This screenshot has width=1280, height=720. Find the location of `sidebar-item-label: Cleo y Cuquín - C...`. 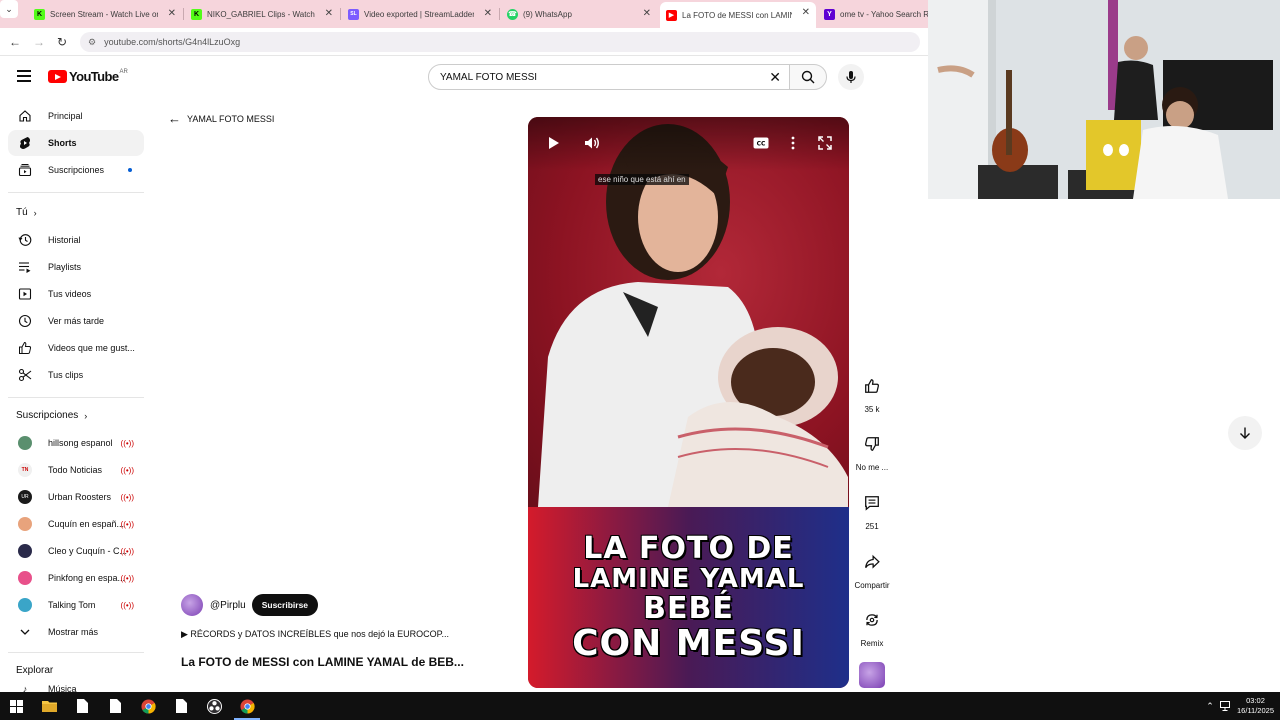

sidebar-item-label: Cleo y Cuquín - C... is located at coordinates (88, 551).